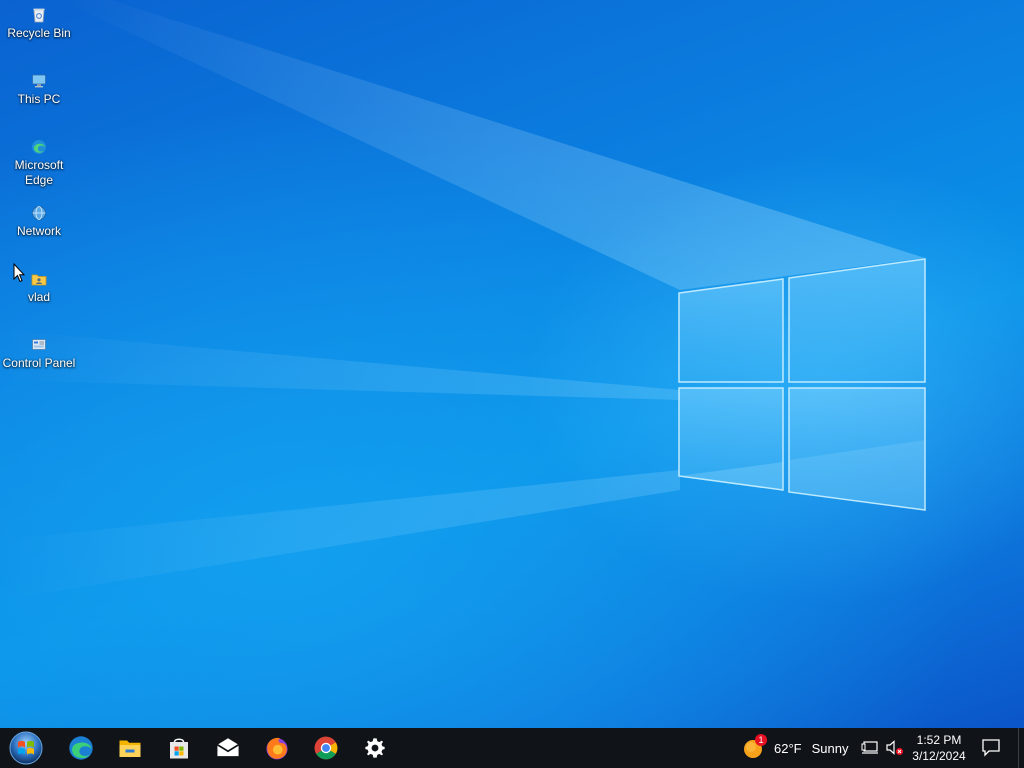  I want to click on desktop-icon-network: Network, so click(39, 222).